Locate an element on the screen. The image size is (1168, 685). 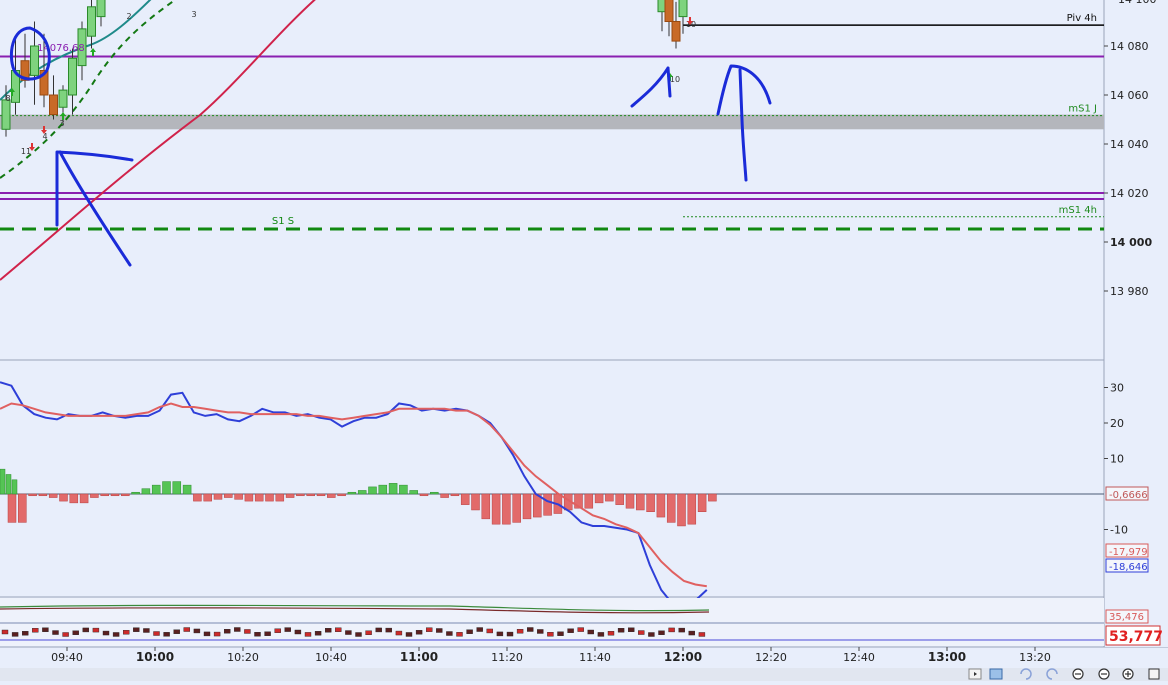
zoom-out-icon is located at coordinates (1104, 674).